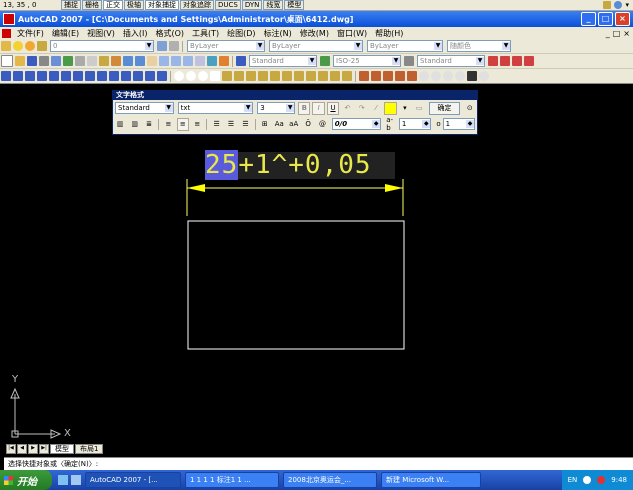 Image resolution: width=633 pixels, height=490 pixels. What do you see at coordinates (227, 76) in the screenshot?
I see `box-icon` at bounding box center [227, 76].